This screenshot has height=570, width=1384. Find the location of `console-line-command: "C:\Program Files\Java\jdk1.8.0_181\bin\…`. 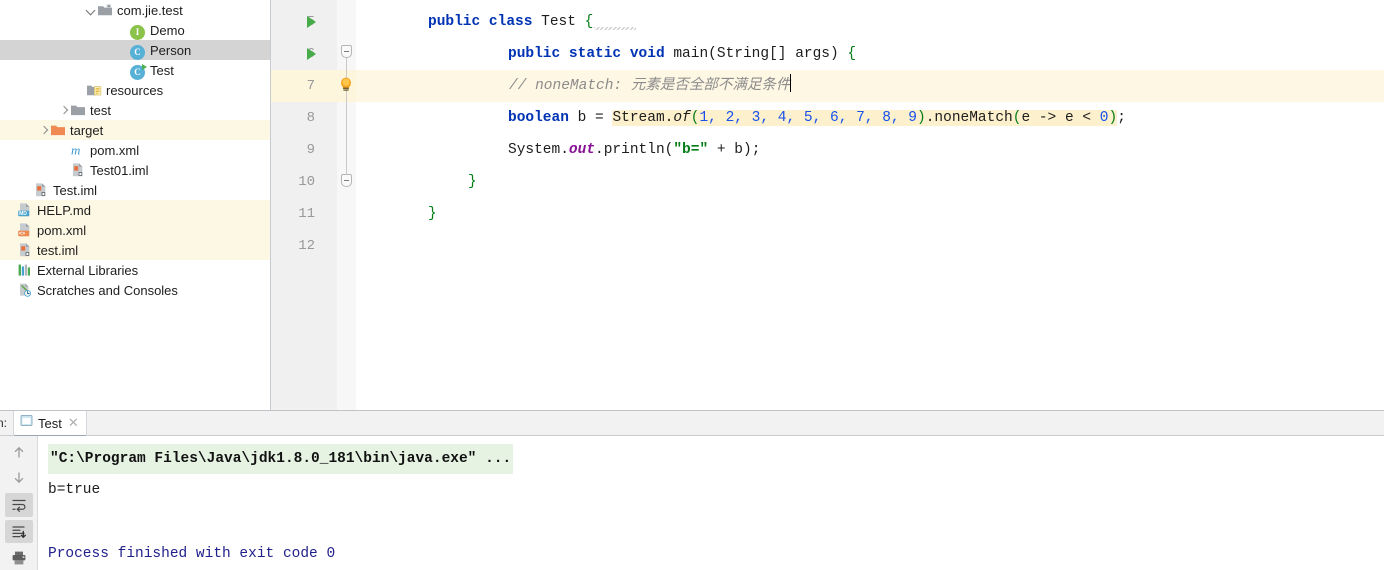

console-line-command: "C:\Program Files\Java\jdk1.8.0_181\bin\… is located at coordinates (716, 460).